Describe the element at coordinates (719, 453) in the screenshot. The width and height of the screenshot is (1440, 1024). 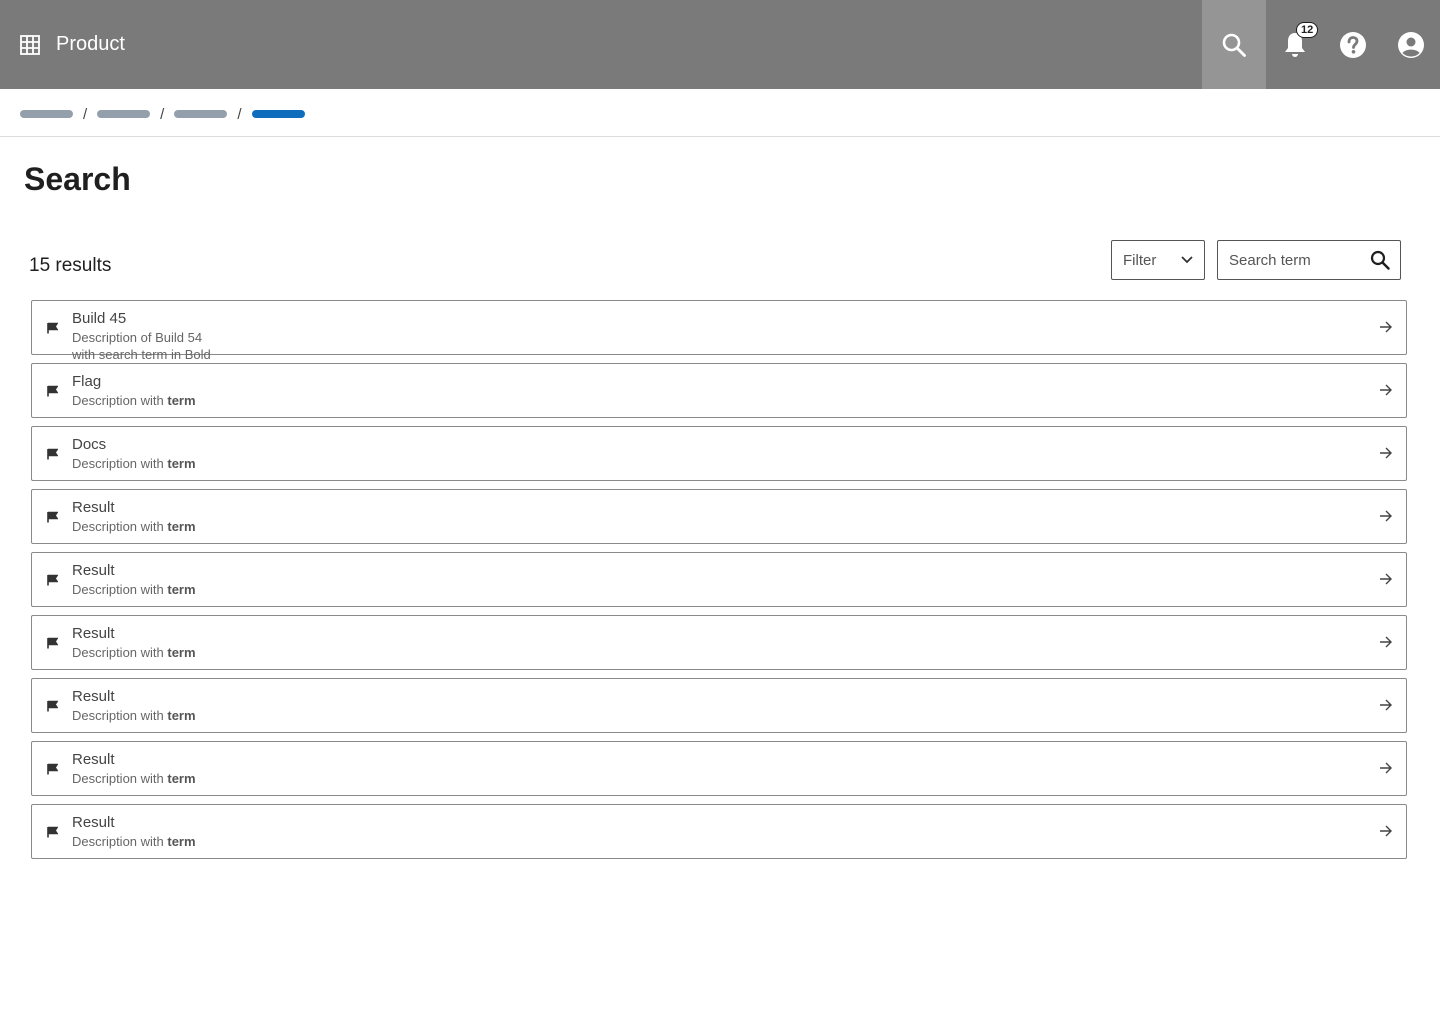
I see `result-row: Docs Description with term` at that location.